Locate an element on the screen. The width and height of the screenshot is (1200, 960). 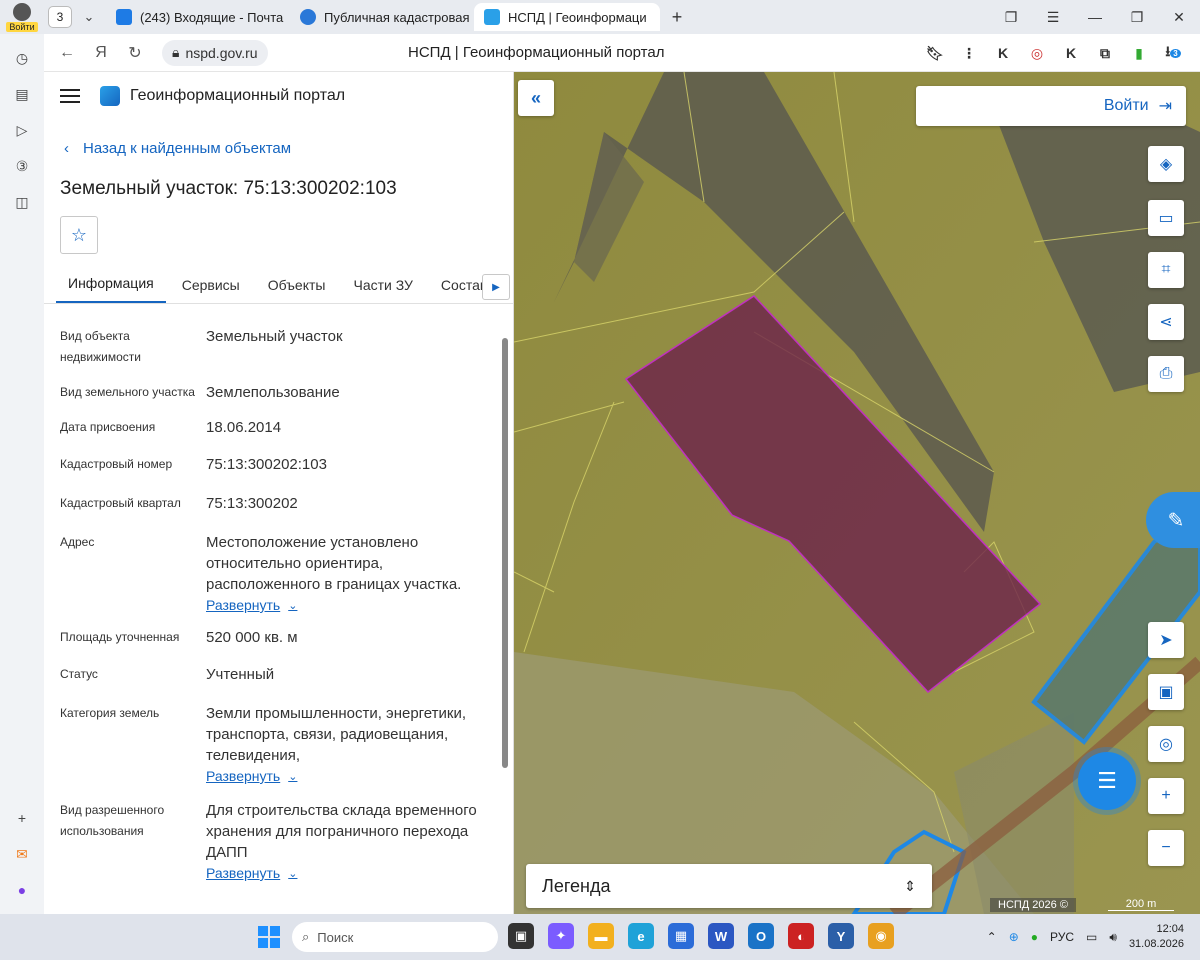
legend-dropdown: Легенда ⇕ is located at coordinates (729, 886).